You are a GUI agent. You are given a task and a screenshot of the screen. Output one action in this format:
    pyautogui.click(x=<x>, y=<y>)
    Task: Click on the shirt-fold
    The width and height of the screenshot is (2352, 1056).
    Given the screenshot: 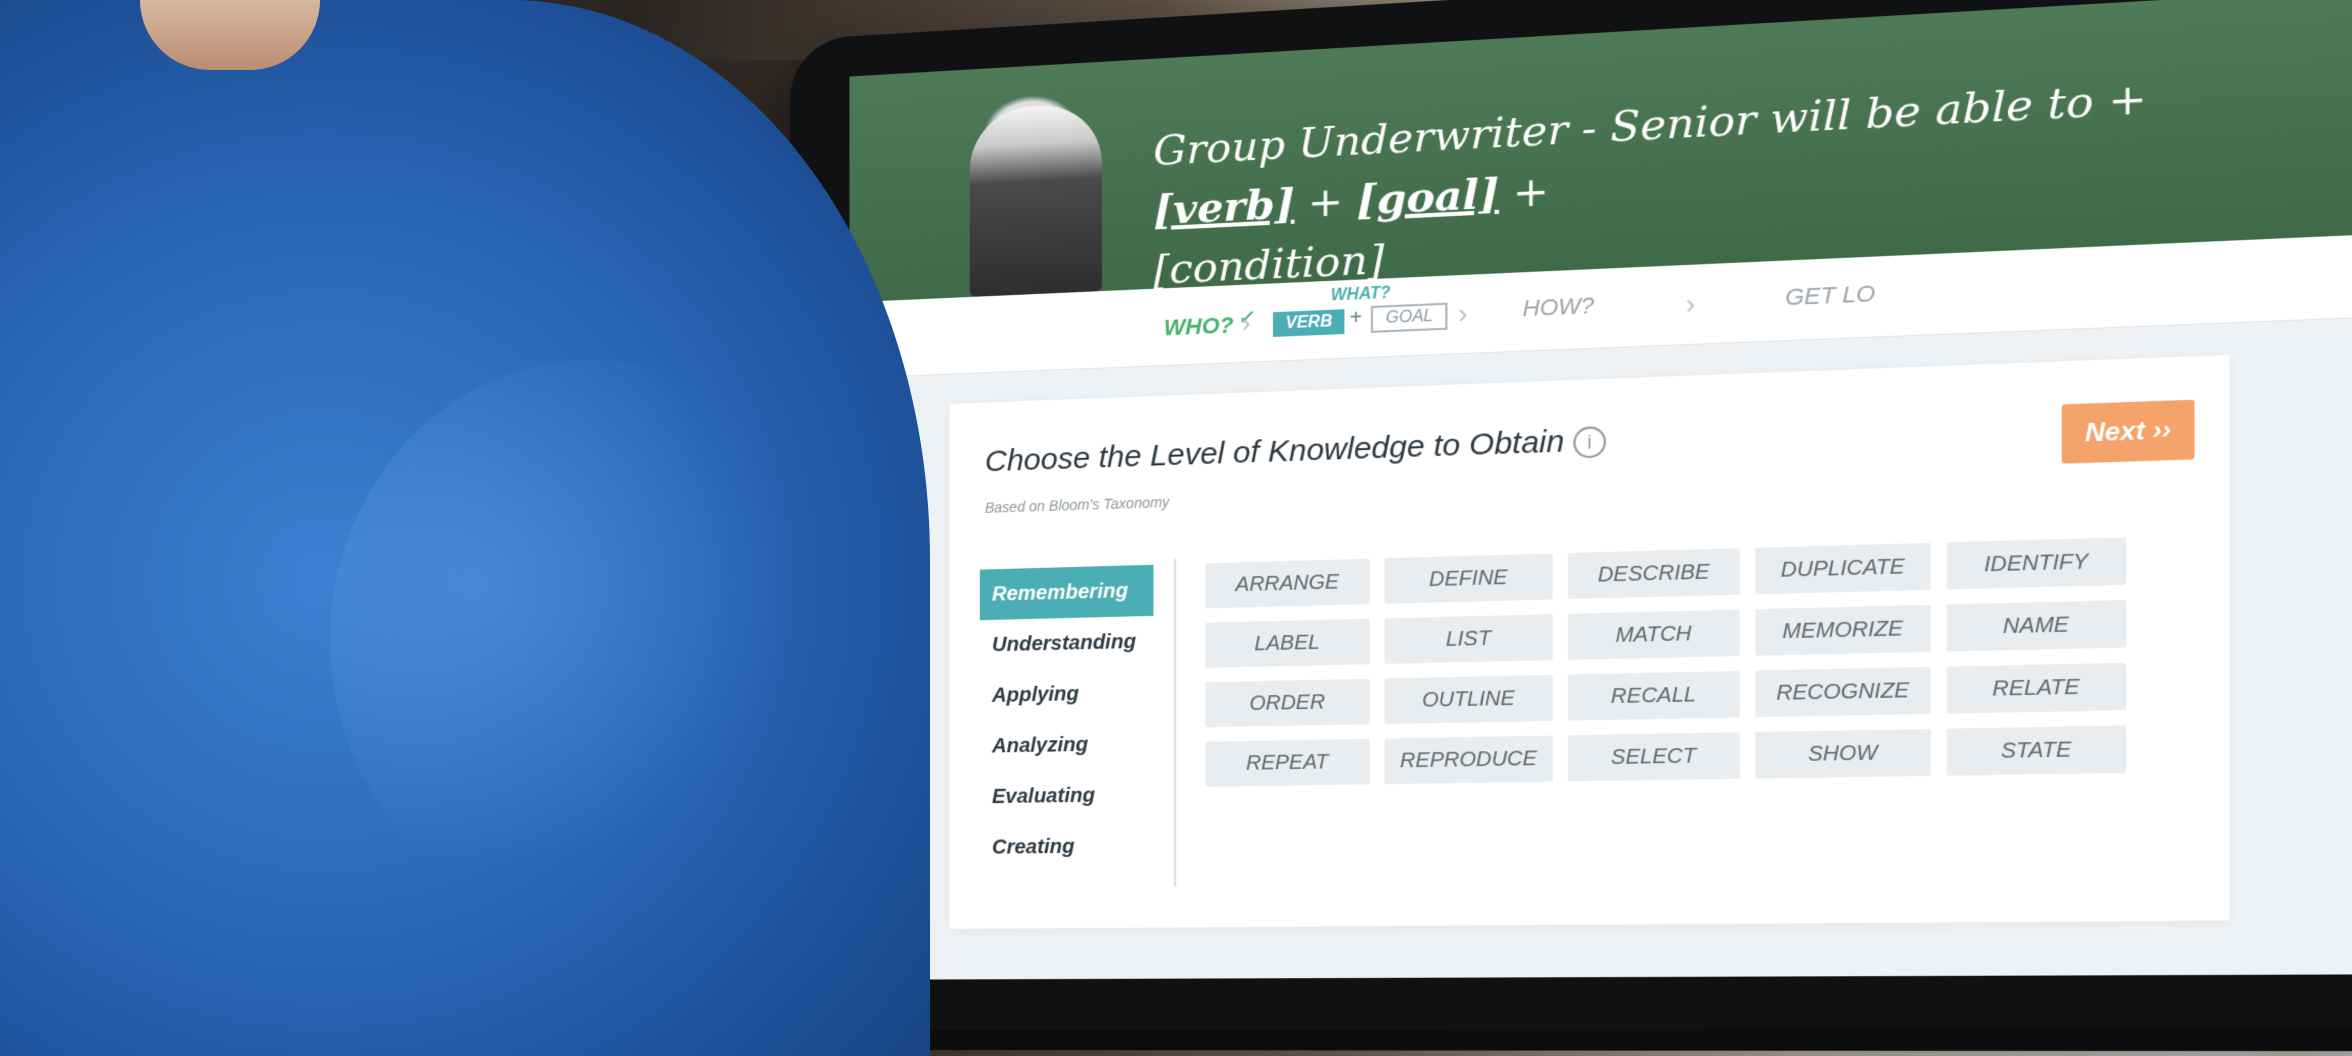 What is the action you would take?
    pyautogui.click(x=590, y=640)
    